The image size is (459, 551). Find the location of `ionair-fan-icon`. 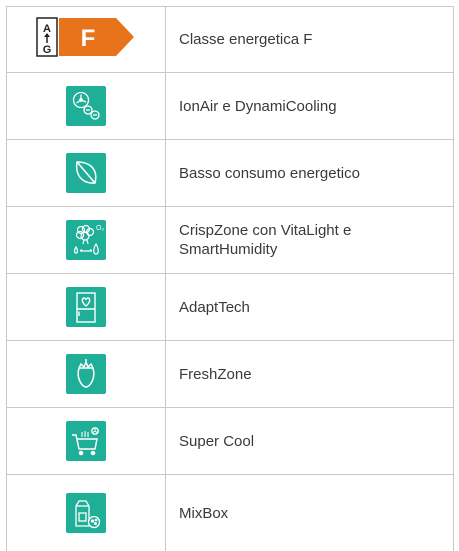

ionair-fan-icon is located at coordinates (86, 106).